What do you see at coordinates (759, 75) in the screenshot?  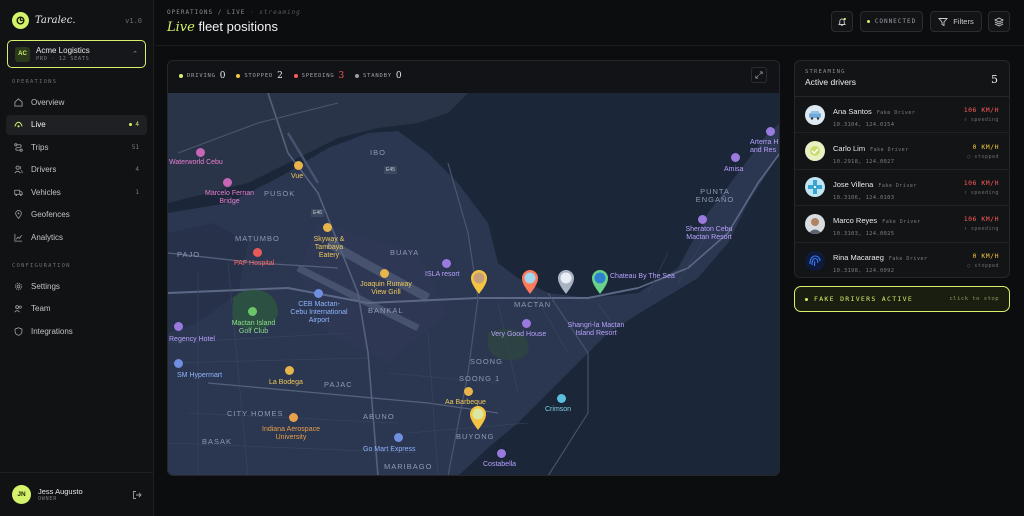 I see `expand-map-button` at bounding box center [759, 75].